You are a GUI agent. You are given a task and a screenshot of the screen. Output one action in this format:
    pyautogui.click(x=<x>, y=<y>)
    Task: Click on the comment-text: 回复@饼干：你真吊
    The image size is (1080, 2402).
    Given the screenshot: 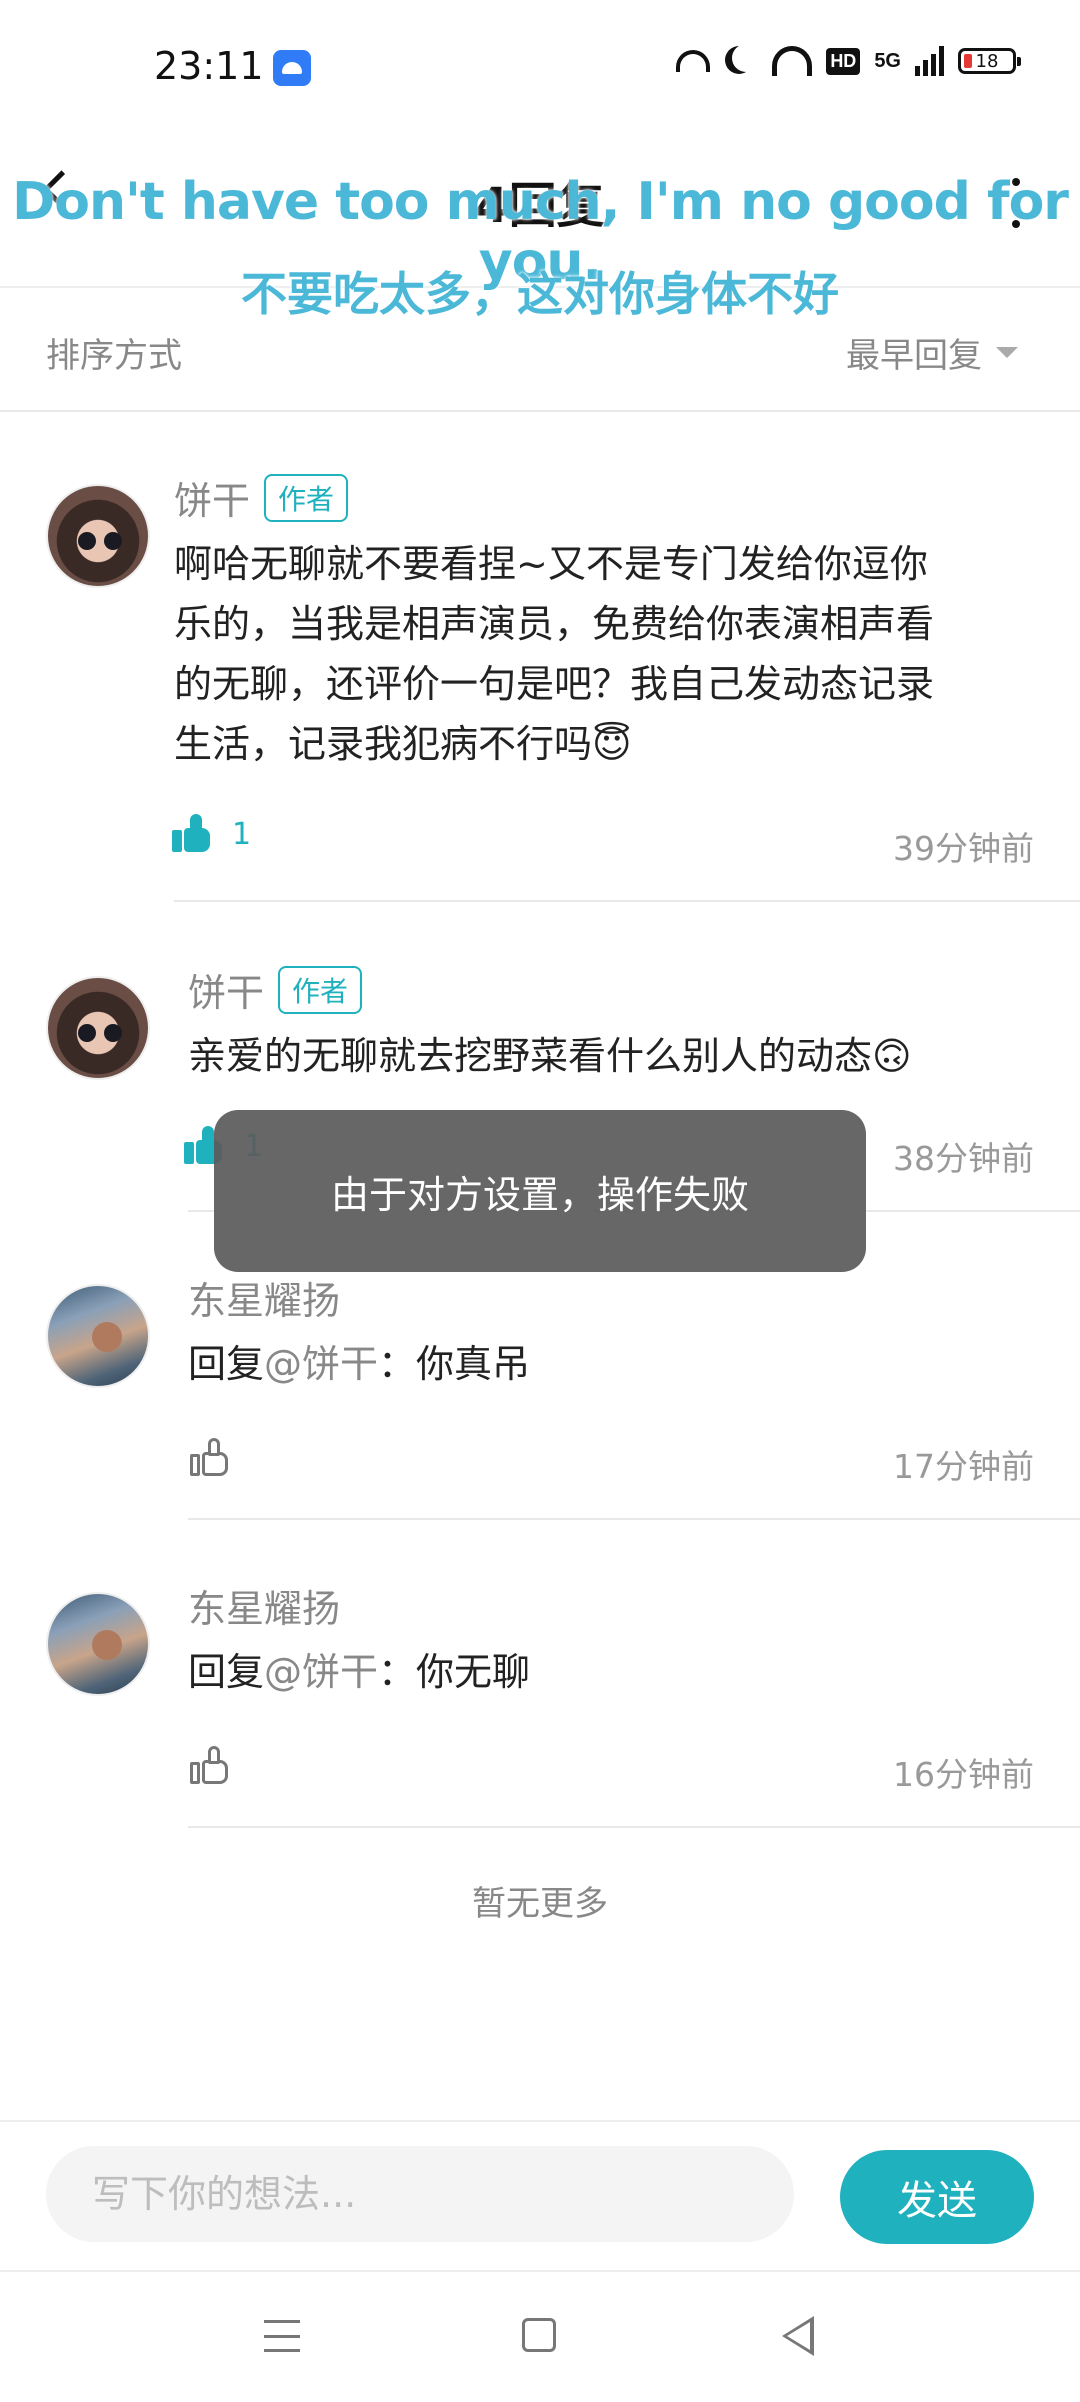 What is the action you would take?
    pyautogui.click(x=359, y=1364)
    